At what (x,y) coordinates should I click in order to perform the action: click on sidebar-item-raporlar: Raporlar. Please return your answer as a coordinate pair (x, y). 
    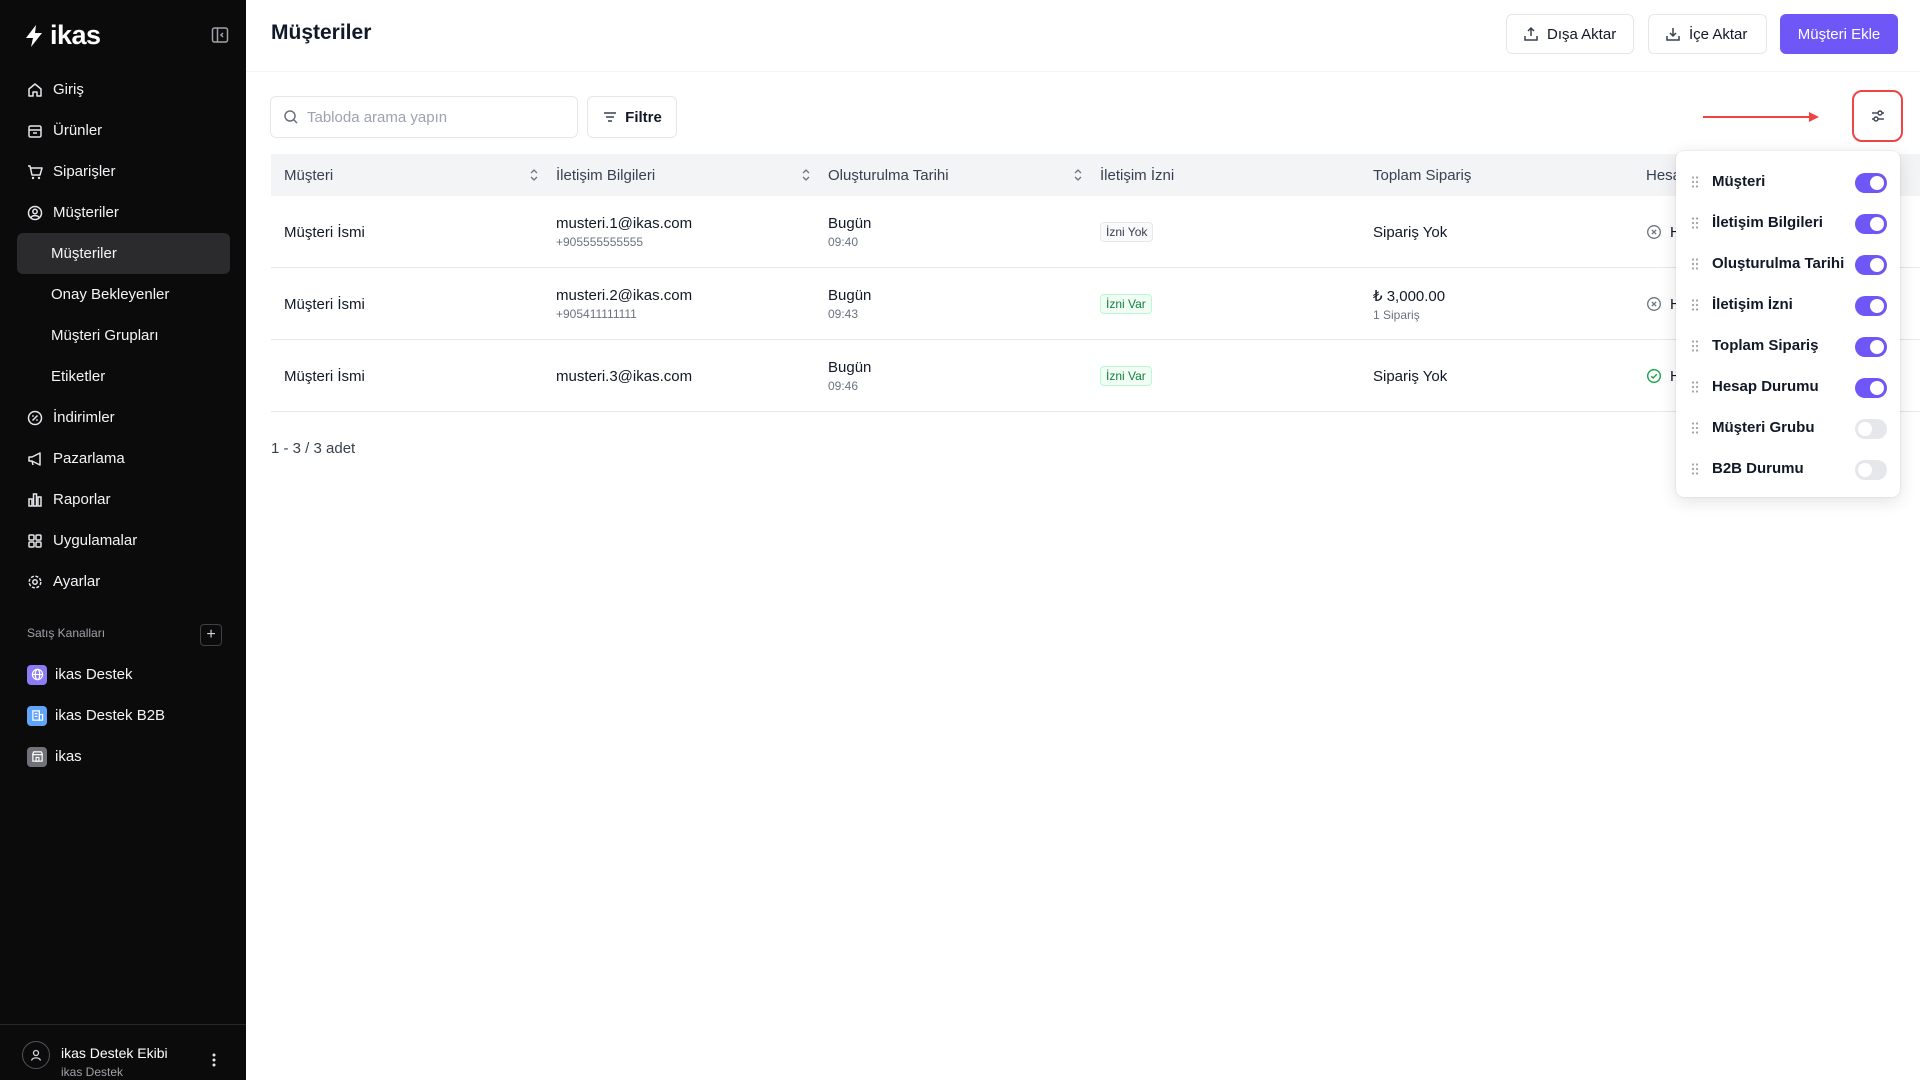
    Looking at the image, I should click on (123, 499).